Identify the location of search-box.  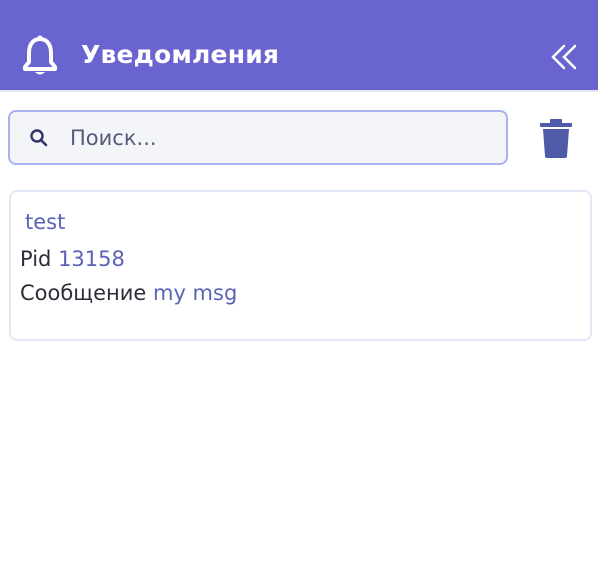
(258, 137).